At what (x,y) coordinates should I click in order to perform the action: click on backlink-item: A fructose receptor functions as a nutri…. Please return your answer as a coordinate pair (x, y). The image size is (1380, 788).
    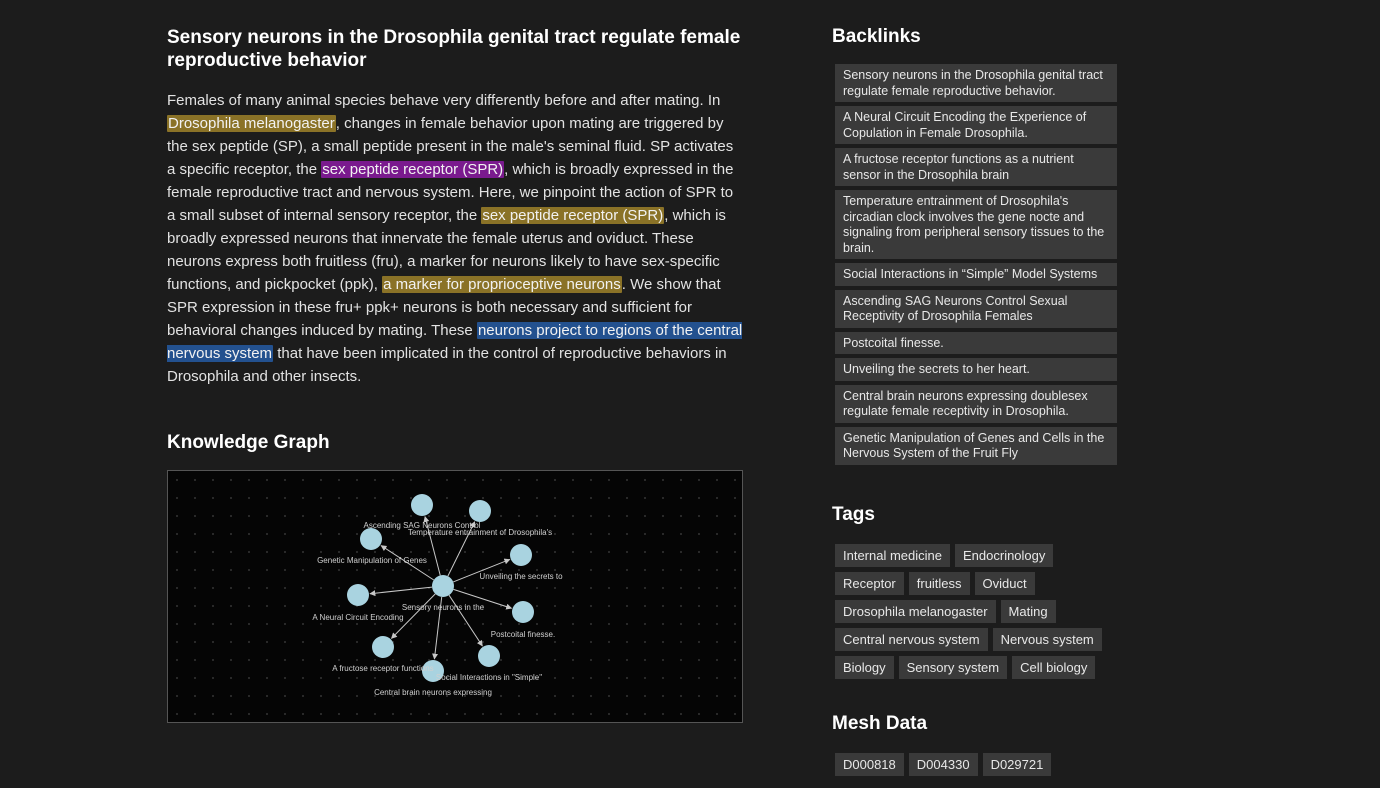
    Looking at the image, I should click on (976, 167).